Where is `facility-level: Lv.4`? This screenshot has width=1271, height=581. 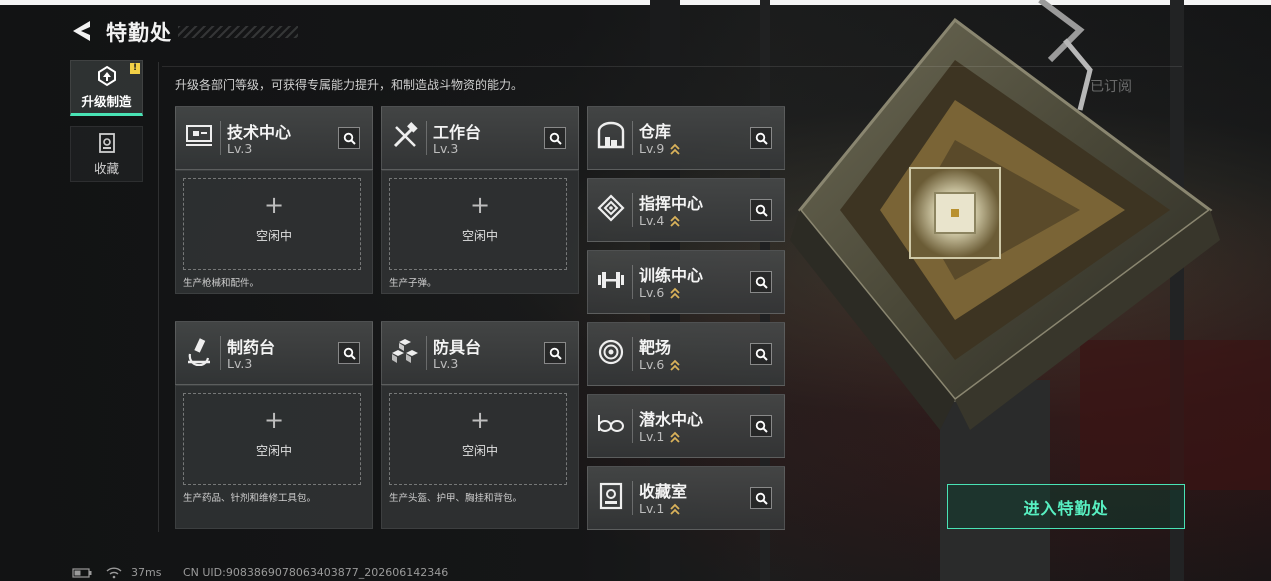
facility-level: Lv.4 is located at coordinates (652, 220).